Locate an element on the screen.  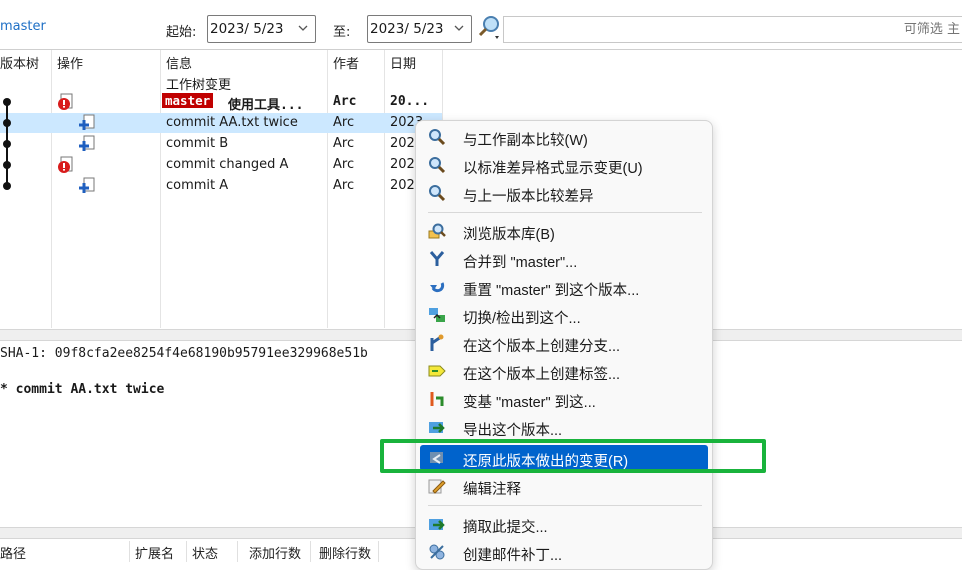
row-message: commit changed A is located at coordinates (227, 164).